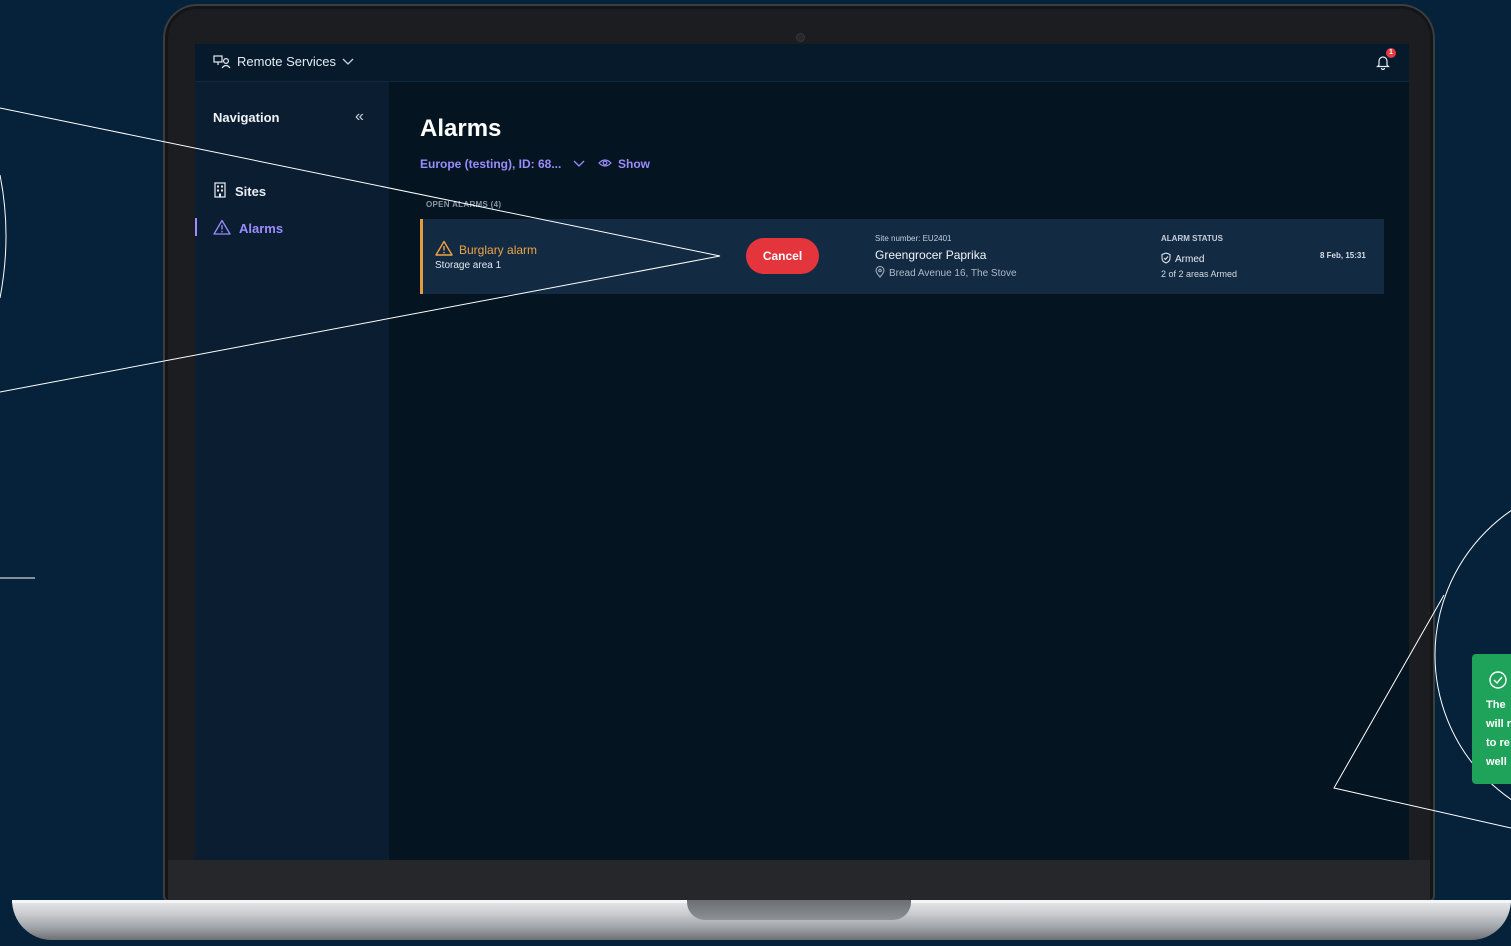 The width and height of the screenshot is (1511, 946). I want to click on app-switcher-label: Remote Services, so click(286, 61).